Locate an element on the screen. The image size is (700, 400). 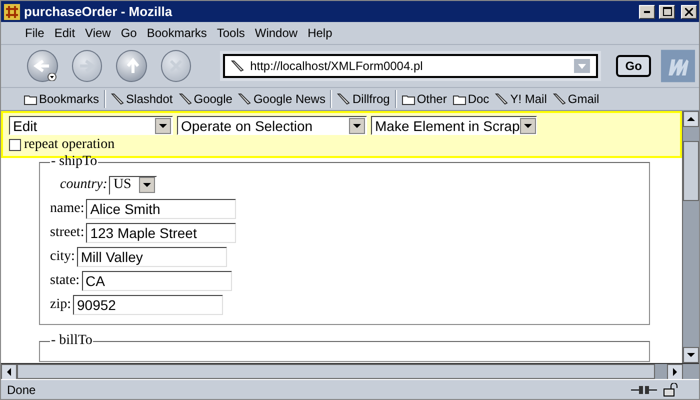
bookmark-label: Google is located at coordinates (213, 99).